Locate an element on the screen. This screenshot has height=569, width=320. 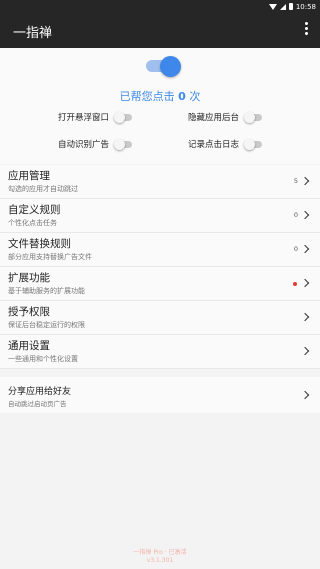
click-count-text: 已帮您点击 0 次 is located at coordinates (160, 96).